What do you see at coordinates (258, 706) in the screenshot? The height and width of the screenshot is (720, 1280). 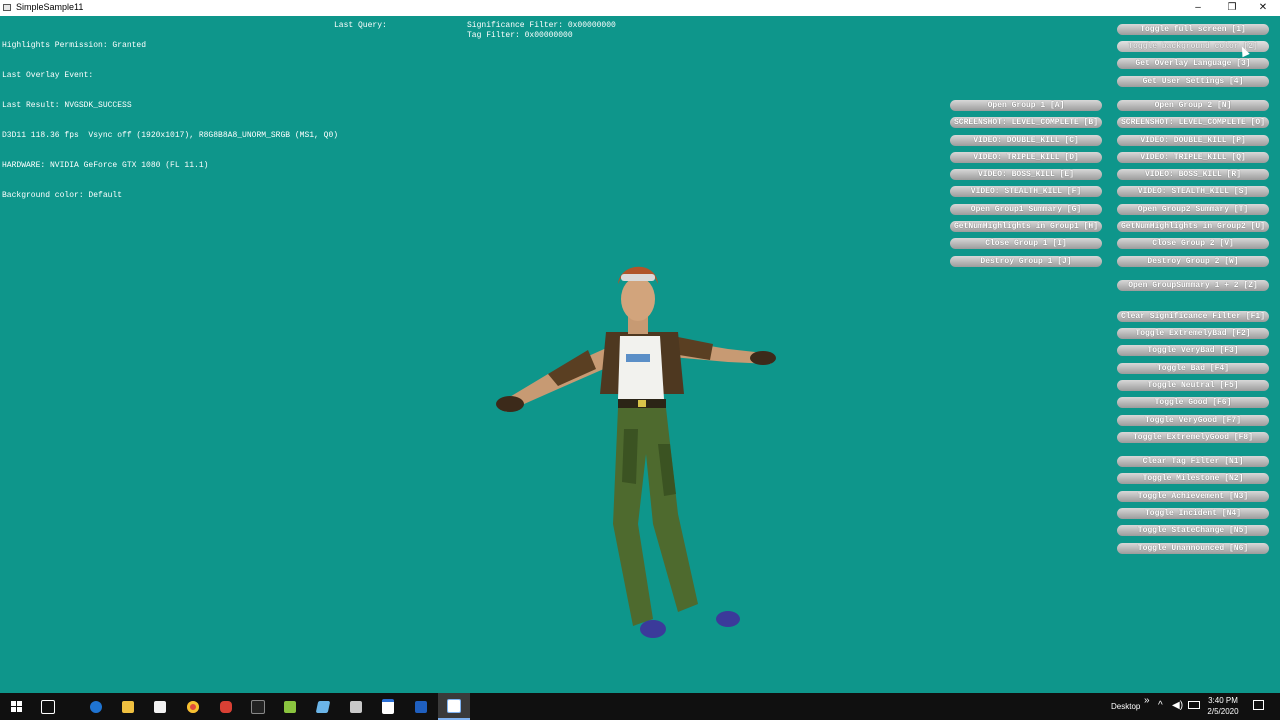 I see `terminal-icon` at bounding box center [258, 706].